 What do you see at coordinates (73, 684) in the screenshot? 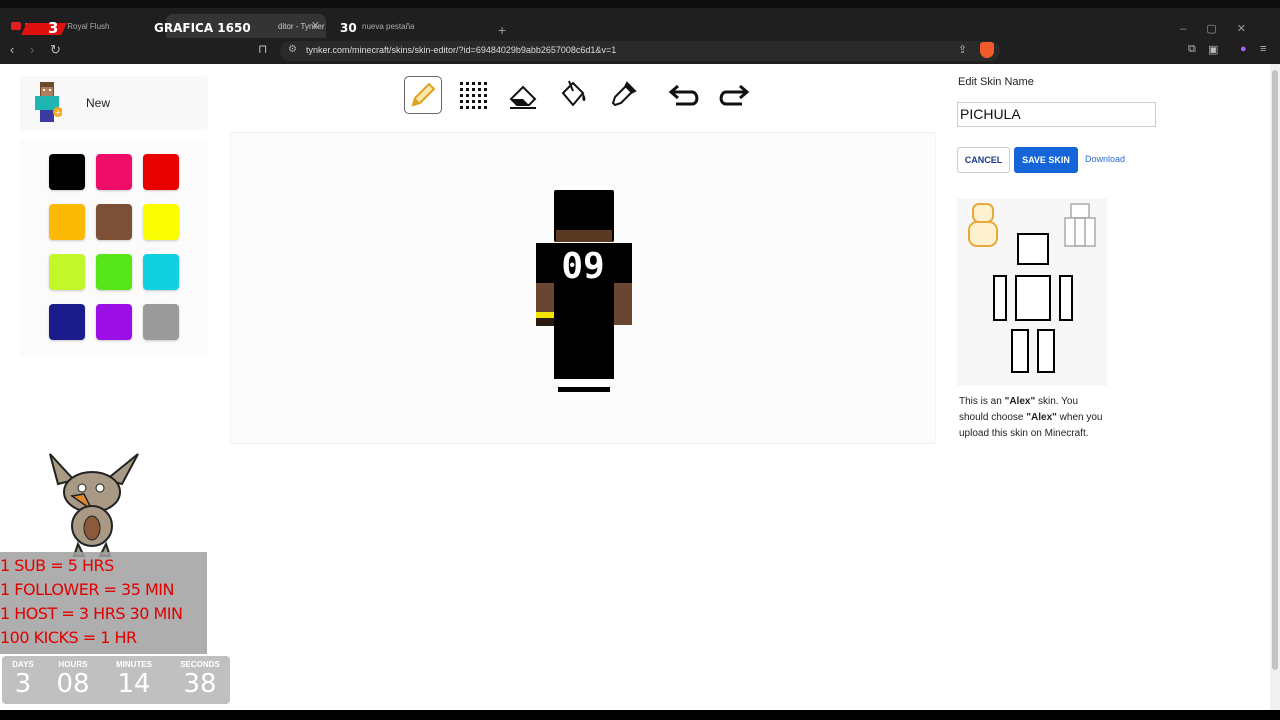
I see `timer-value: 08` at bounding box center [73, 684].